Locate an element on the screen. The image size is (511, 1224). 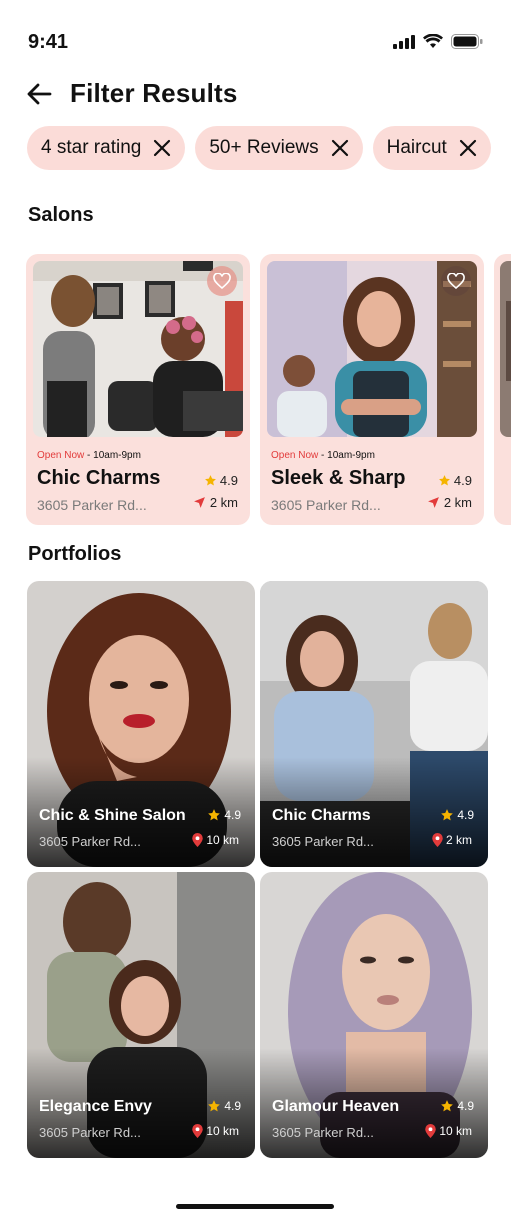
section-title-salons: Salons is located at coordinates (61, 215).